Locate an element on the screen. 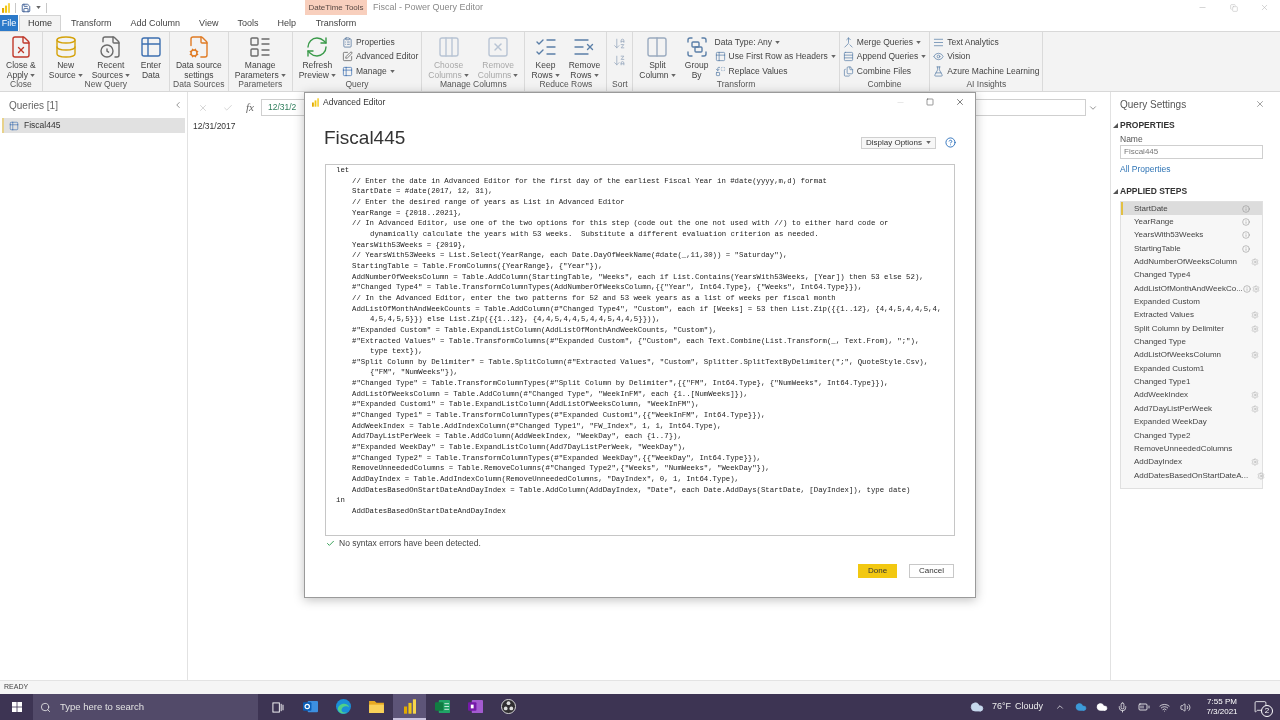  ribbon-tab: View is located at coordinates (209, 23).